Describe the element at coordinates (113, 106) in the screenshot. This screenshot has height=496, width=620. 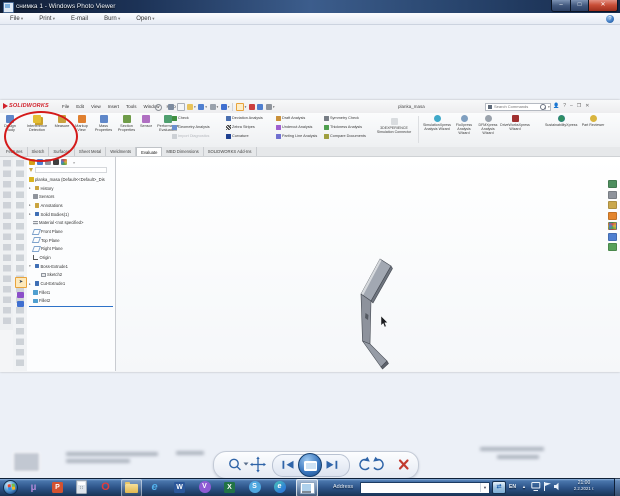
I see `sw-menu-insert: Insert` at that location.